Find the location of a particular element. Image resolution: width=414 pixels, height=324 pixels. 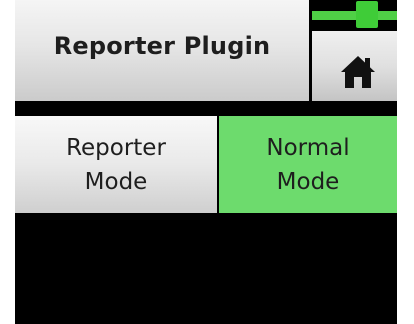

reporter-mode-button: Reporter Mode is located at coordinates (116, 164).